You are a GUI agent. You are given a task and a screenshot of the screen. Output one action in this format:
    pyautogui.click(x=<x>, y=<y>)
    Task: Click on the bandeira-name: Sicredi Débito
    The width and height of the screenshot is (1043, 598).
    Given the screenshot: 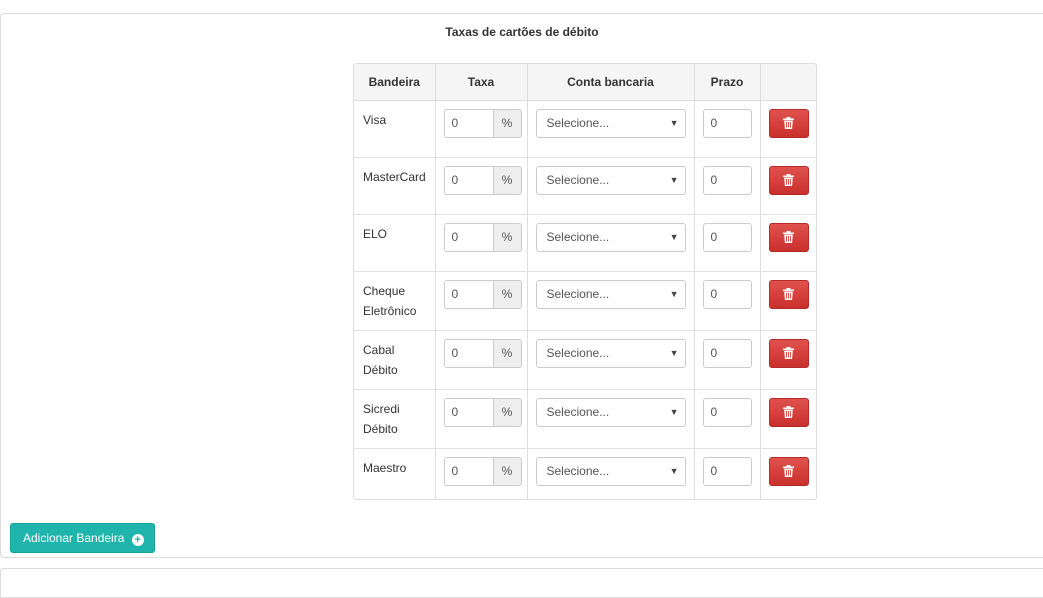 What is the action you would take?
    pyautogui.click(x=394, y=419)
    